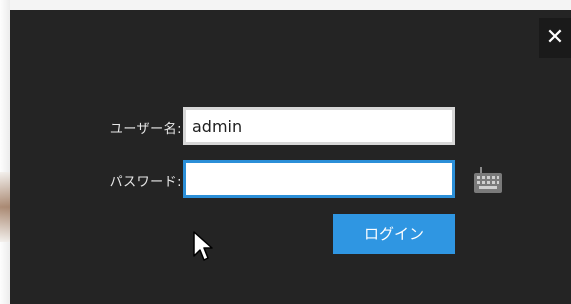 The width and height of the screenshot is (571, 304). I want to click on username-label: ユーザー名:, so click(145, 129).